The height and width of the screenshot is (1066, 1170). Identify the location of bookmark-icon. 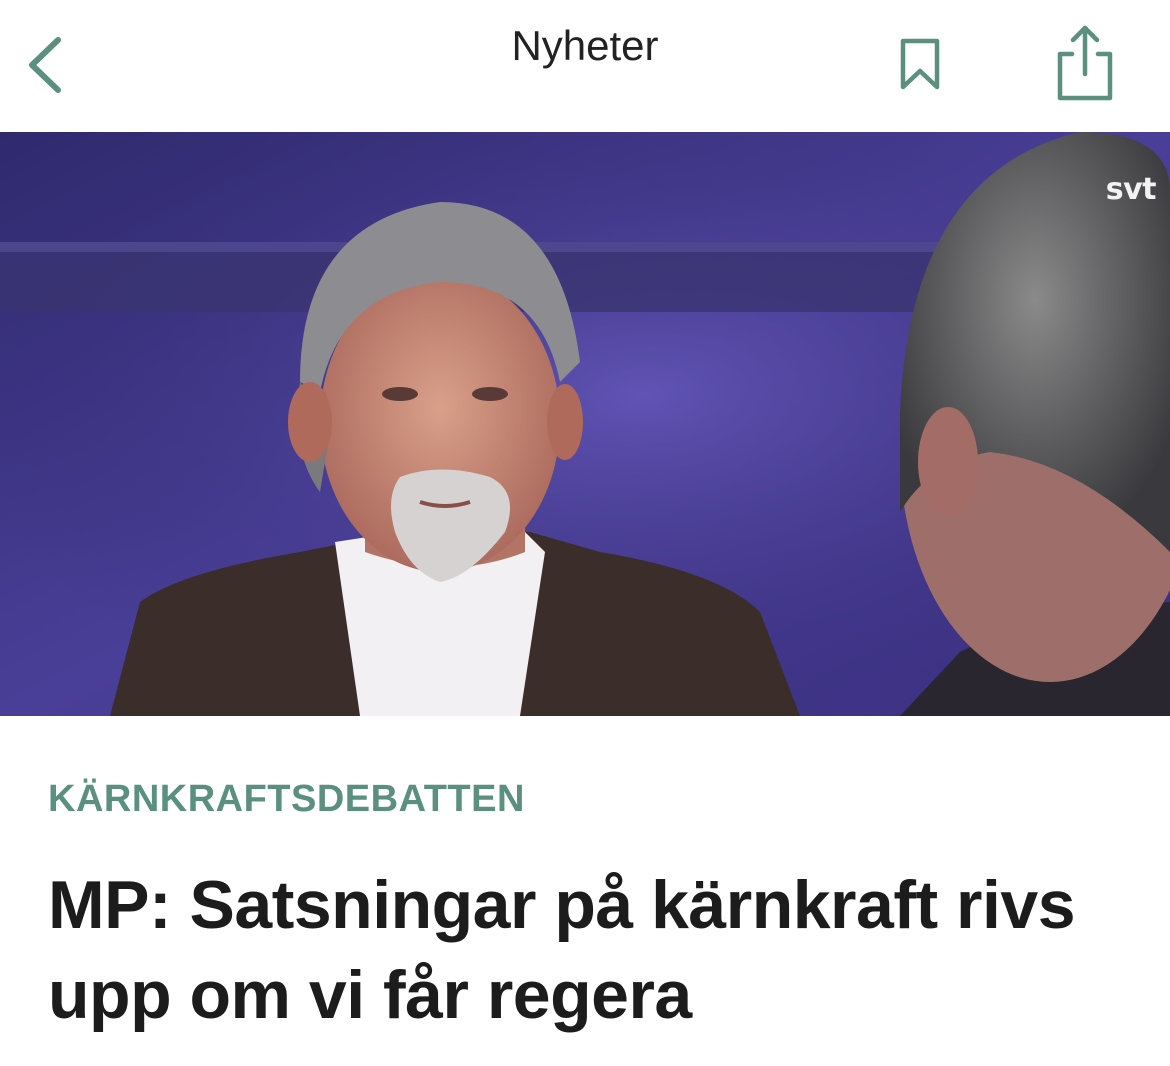
(920, 64).